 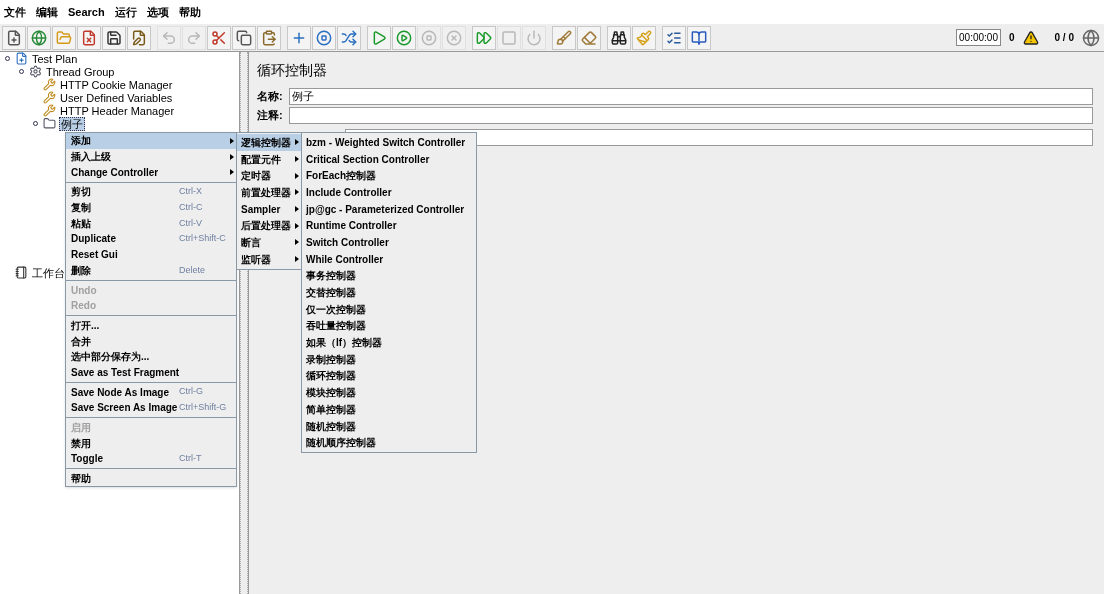 I want to click on menu-item: 剪切 Ctrl-X, so click(x=151, y=192).